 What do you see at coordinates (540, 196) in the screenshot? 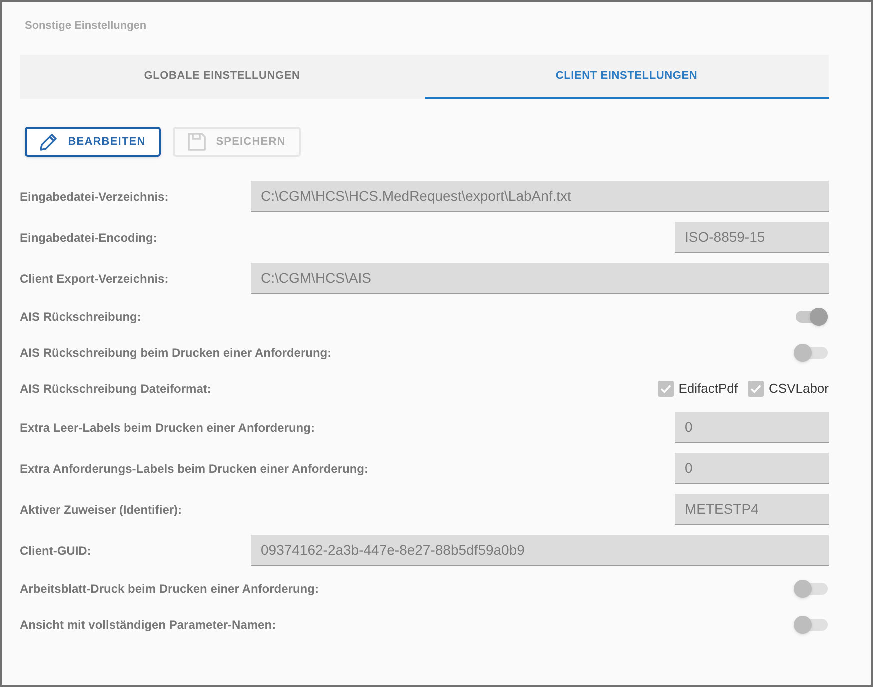
I see `text-field: C:\CGM\HCS\HCS.MedRequest\export\LabAnf.txt` at bounding box center [540, 196].